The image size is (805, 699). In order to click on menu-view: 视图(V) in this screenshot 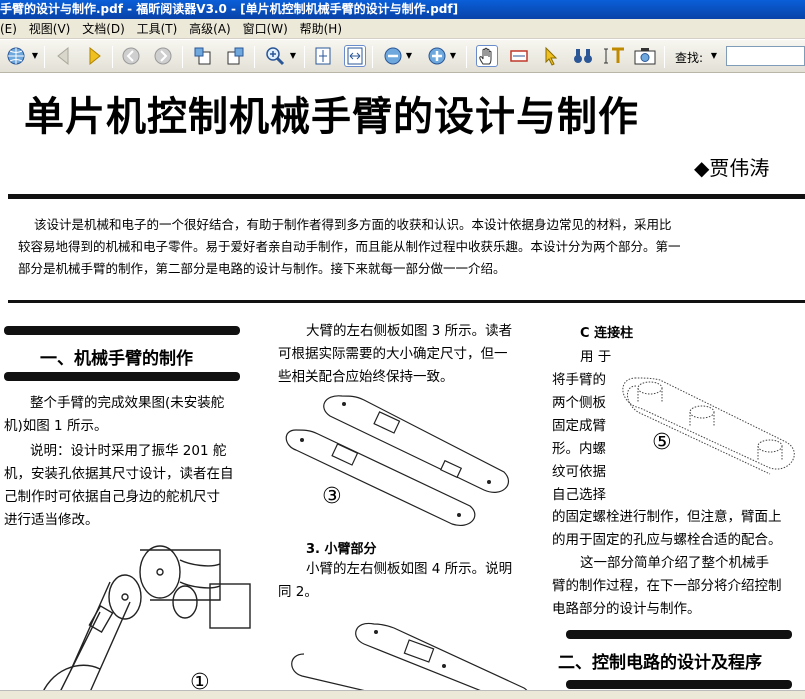, I will do `click(50, 29)`.